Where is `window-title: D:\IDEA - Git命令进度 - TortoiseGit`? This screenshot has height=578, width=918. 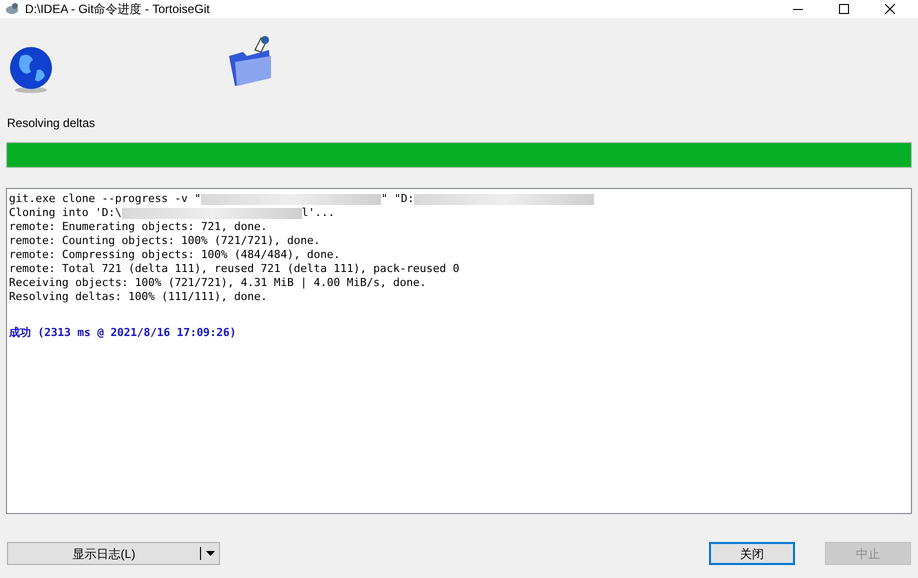 window-title: D:\IDEA - Git命令进度 - TortoiseGit is located at coordinates (118, 9).